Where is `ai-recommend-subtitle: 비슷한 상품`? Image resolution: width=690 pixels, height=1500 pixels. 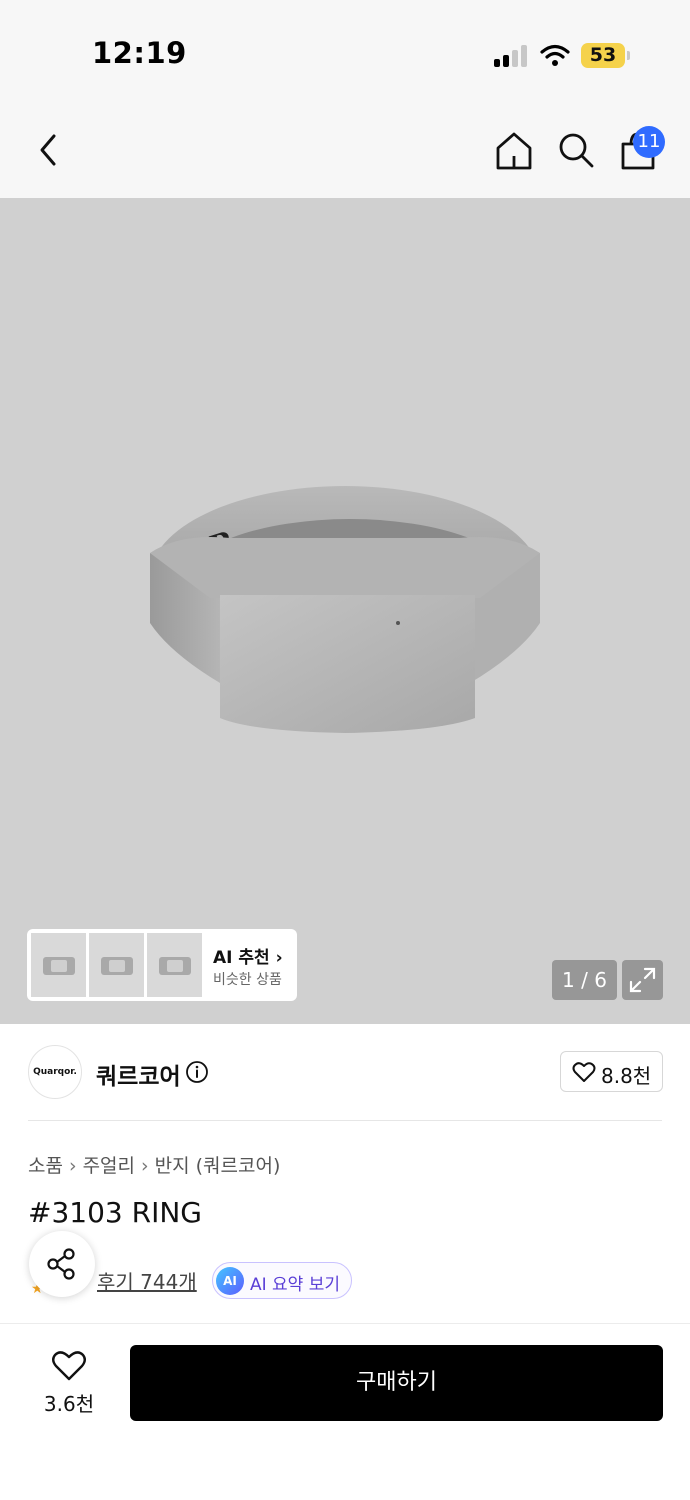 ai-recommend-subtitle: 비슷한 상품 is located at coordinates (247, 980).